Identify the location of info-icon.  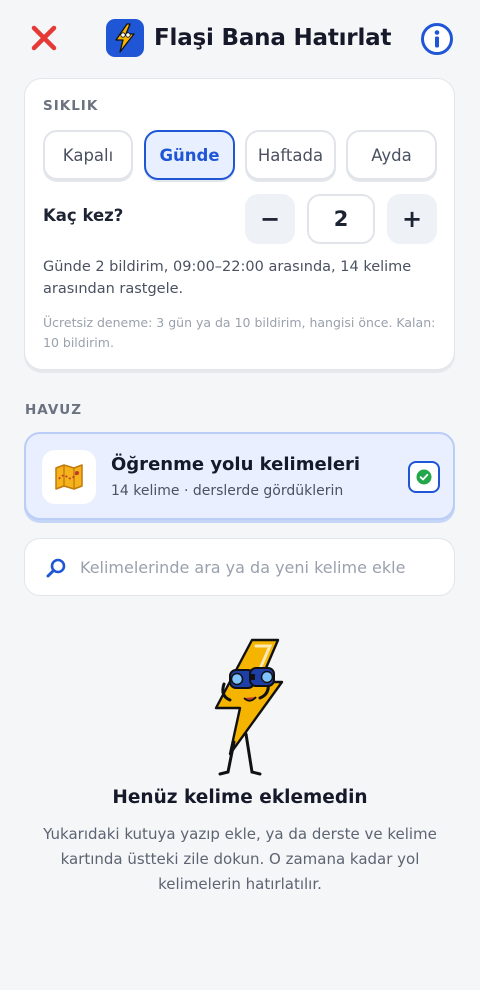
(437, 39).